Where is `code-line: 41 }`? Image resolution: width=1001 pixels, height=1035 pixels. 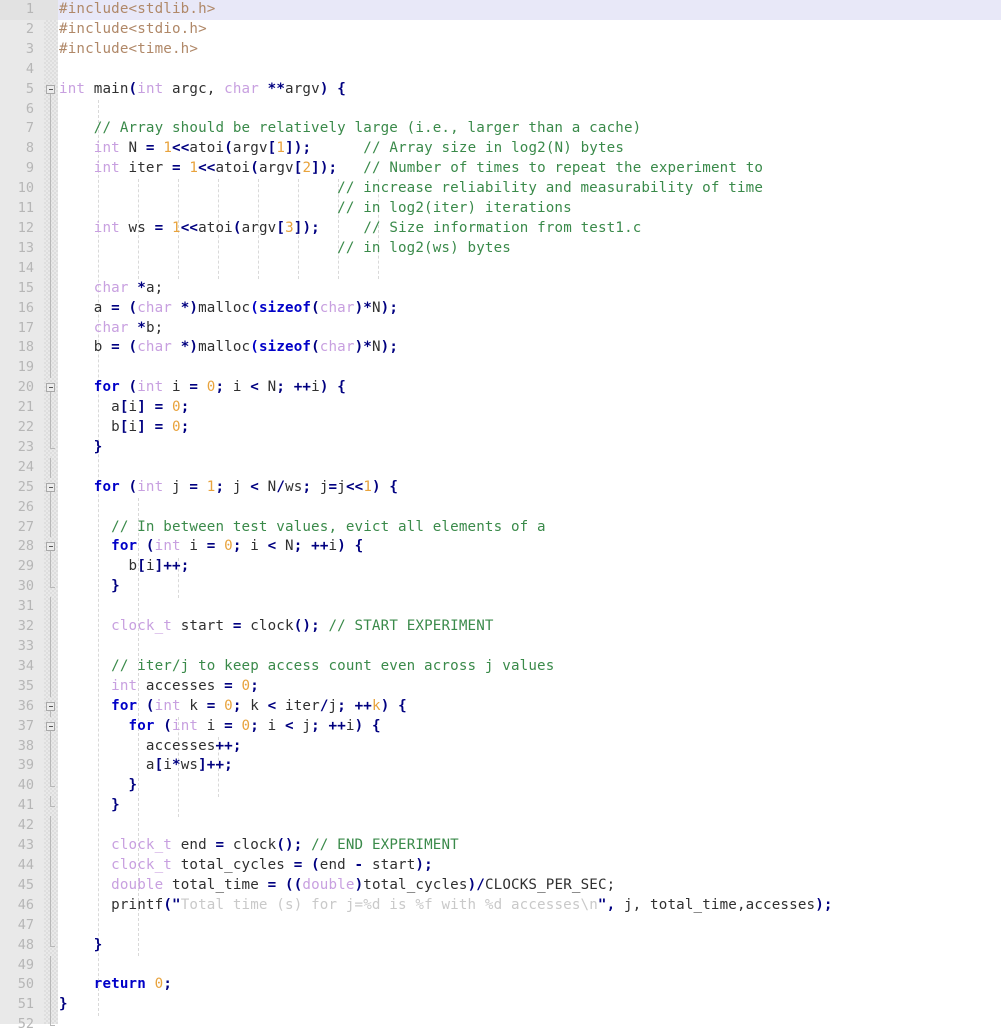
code-line: 41 } is located at coordinates (500, 806).